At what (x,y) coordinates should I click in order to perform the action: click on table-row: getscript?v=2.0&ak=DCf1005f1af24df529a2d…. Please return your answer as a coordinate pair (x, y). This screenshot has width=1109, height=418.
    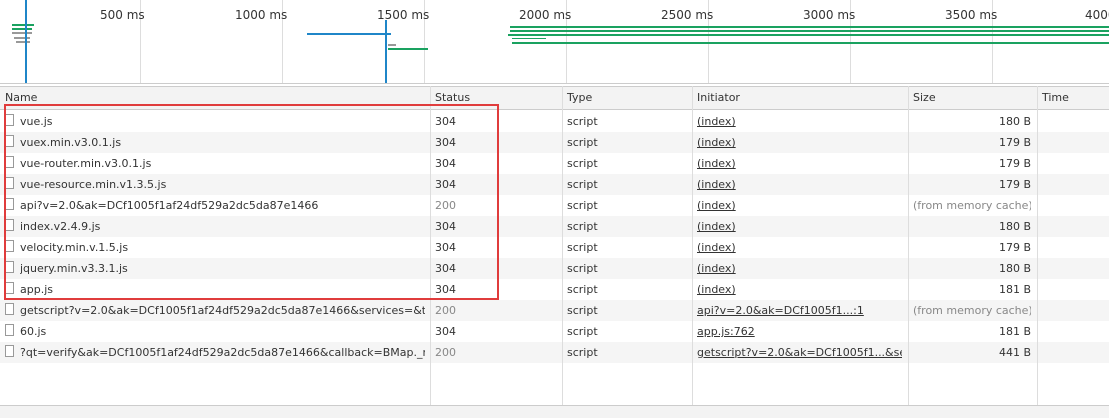
    Looking at the image, I should click on (554, 310).